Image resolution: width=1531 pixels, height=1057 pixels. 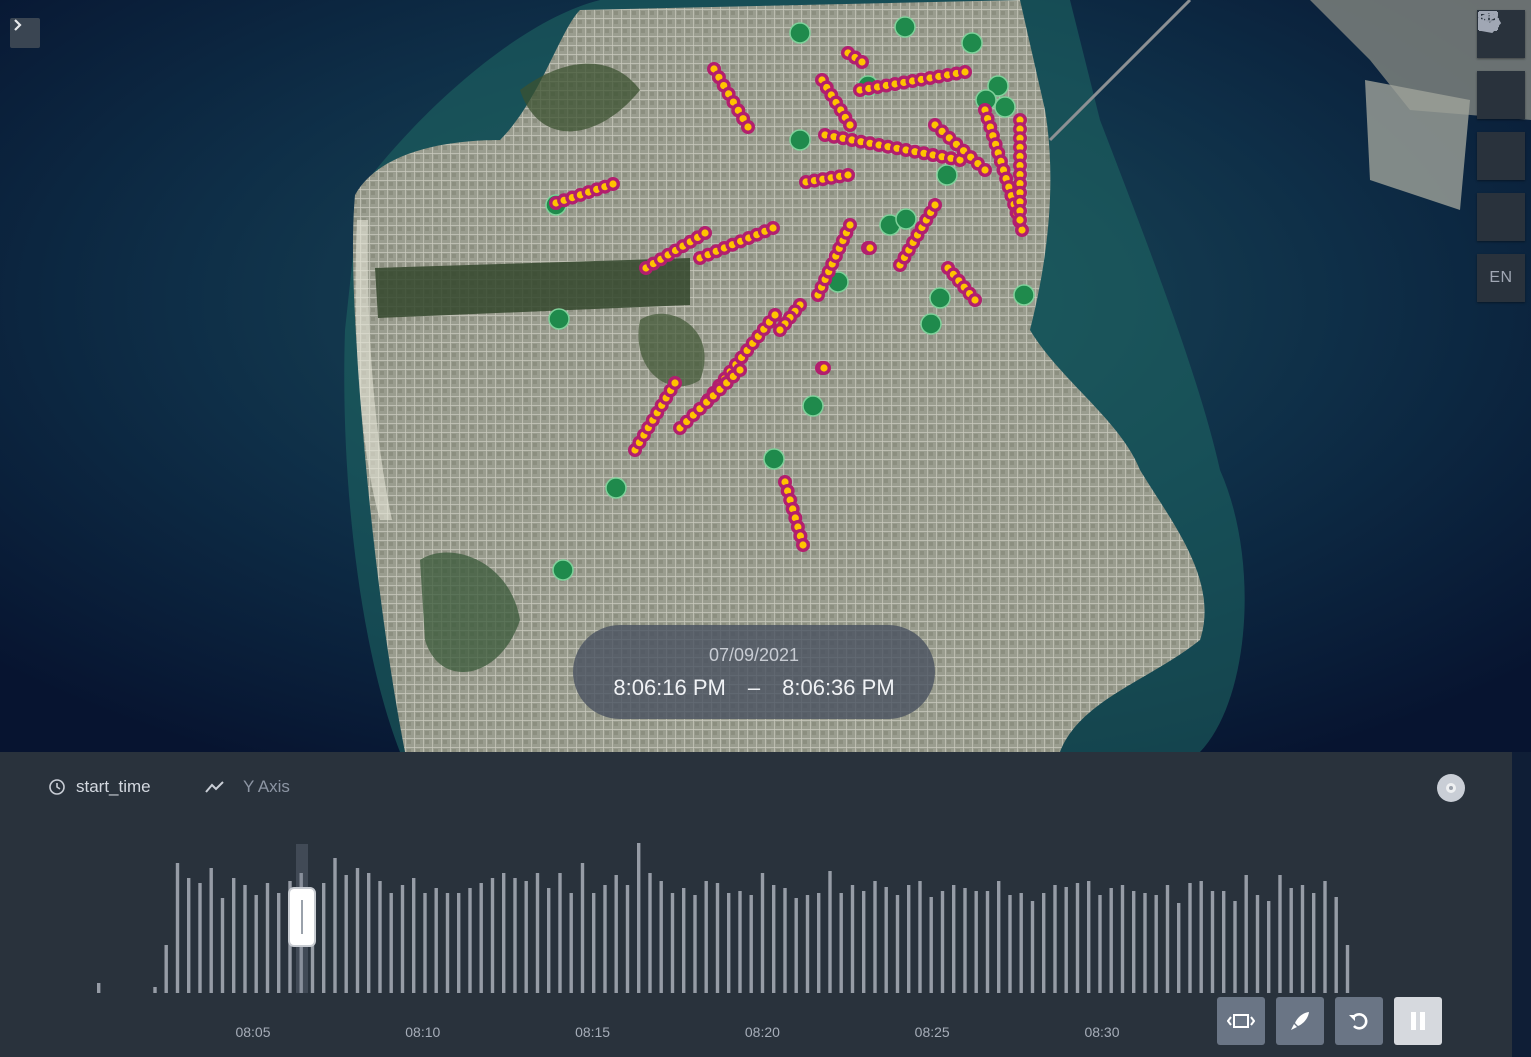 What do you see at coordinates (214, 787) in the screenshot?
I see `line-chart-icon` at bounding box center [214, 787].